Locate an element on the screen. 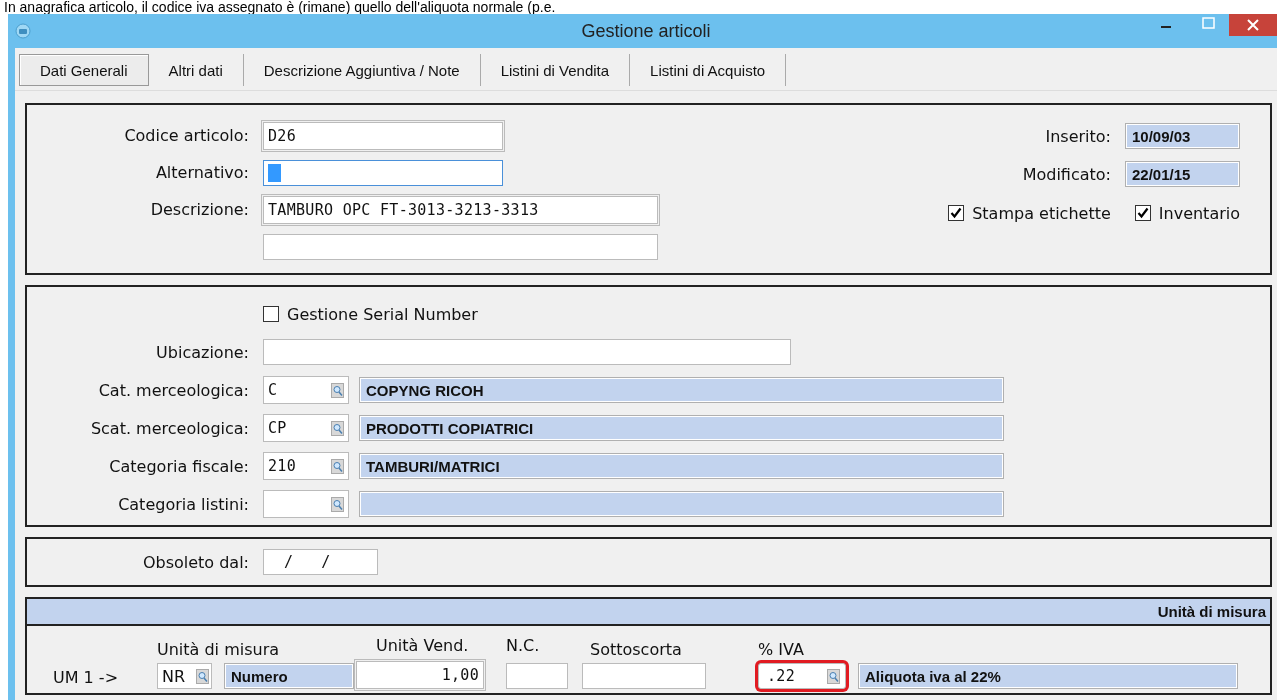 This screenshot has height=700, width=1277. field-label: Categoria fiscale: is located at coordinates (178, 466).